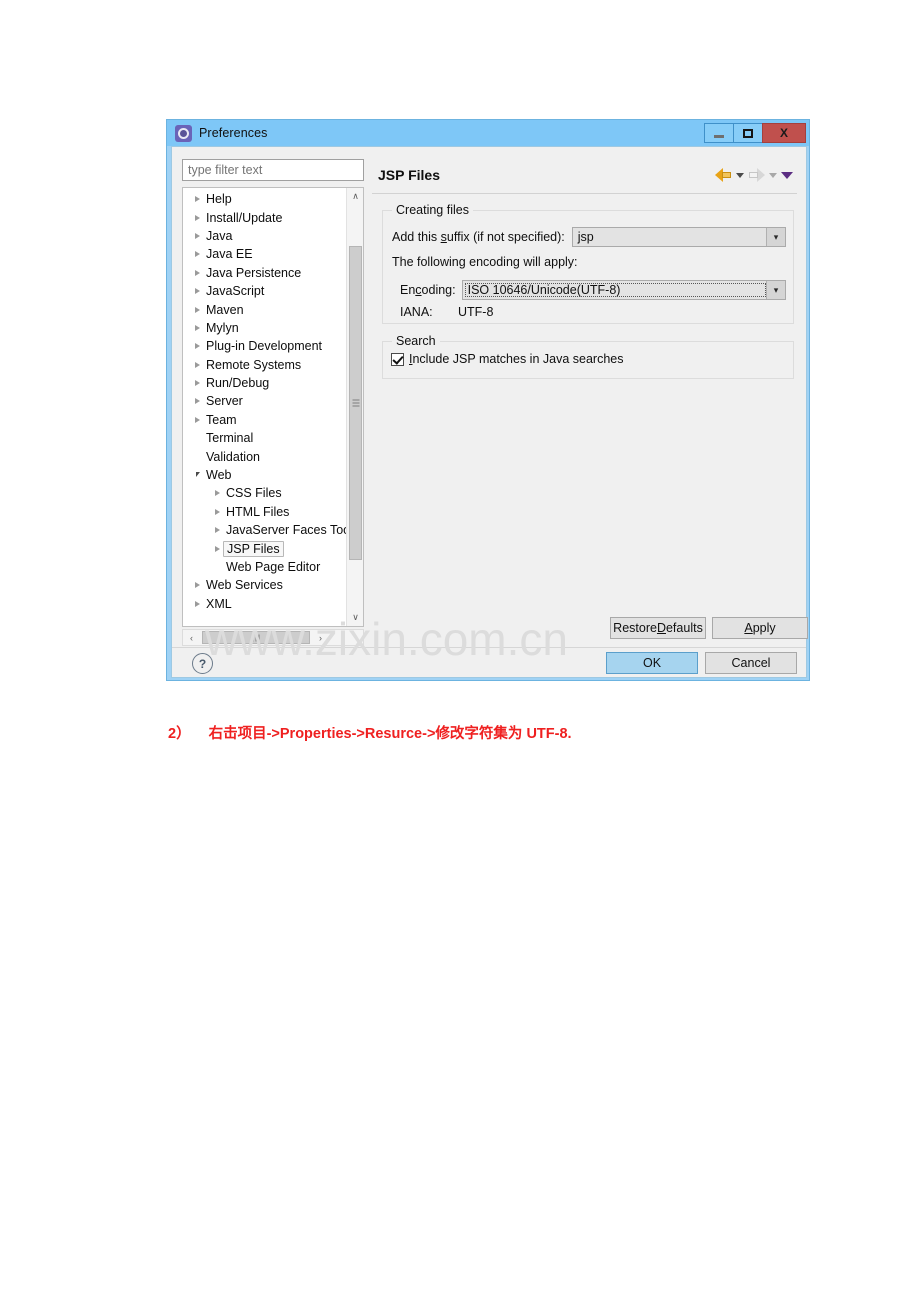  I want to click on tree-item-maven: Maven, so click(264, 309).